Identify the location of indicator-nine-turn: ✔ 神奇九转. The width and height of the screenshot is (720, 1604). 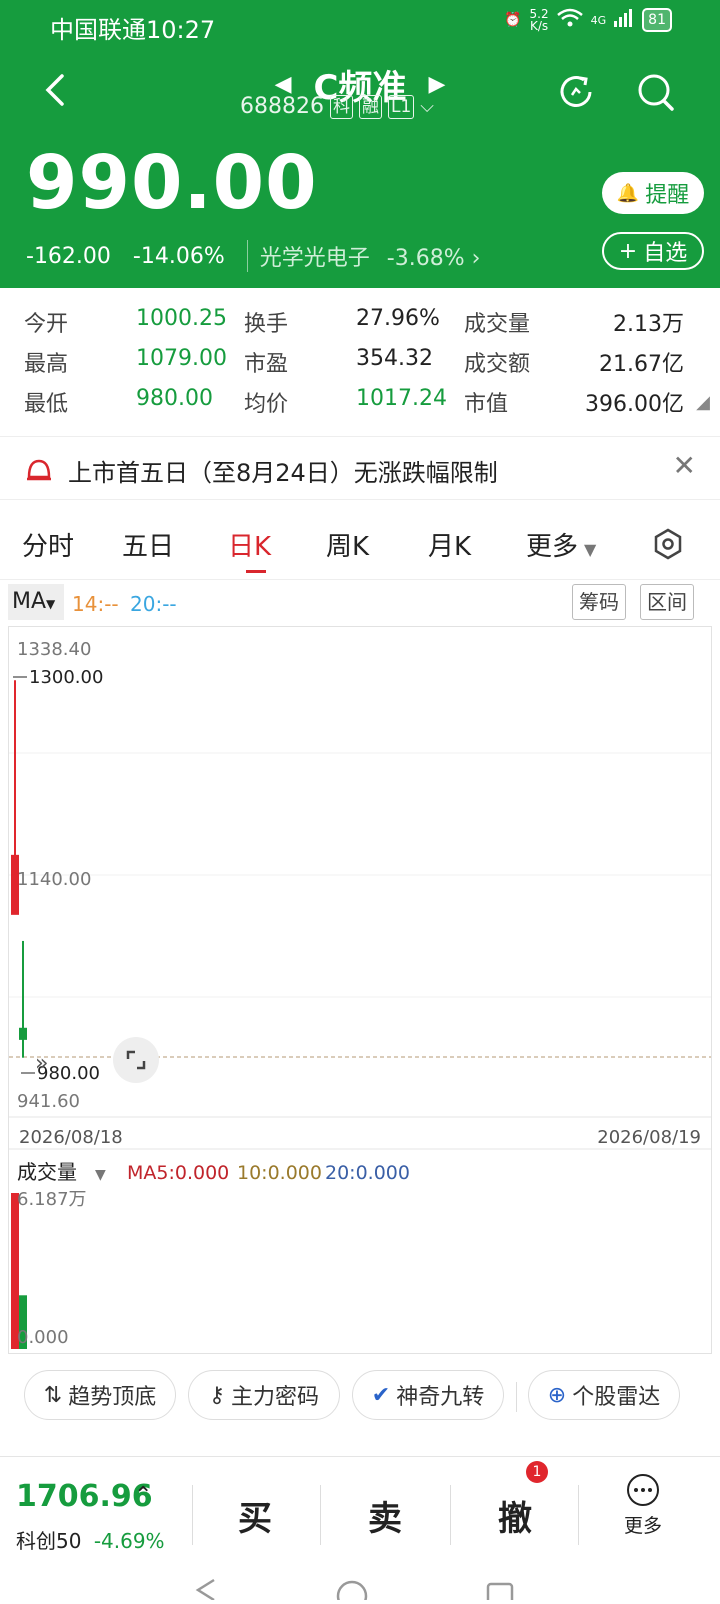
(428, 1395).